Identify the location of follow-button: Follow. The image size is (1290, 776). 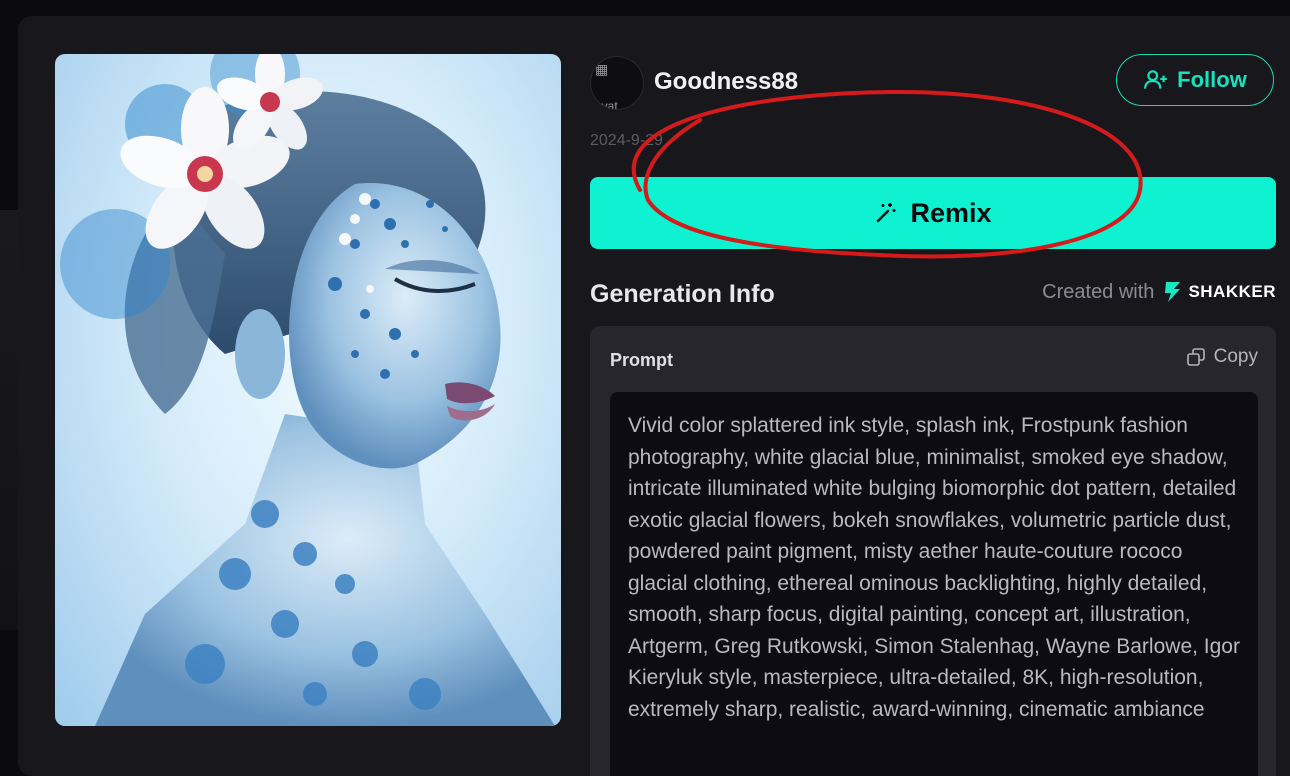
(1195, 80).